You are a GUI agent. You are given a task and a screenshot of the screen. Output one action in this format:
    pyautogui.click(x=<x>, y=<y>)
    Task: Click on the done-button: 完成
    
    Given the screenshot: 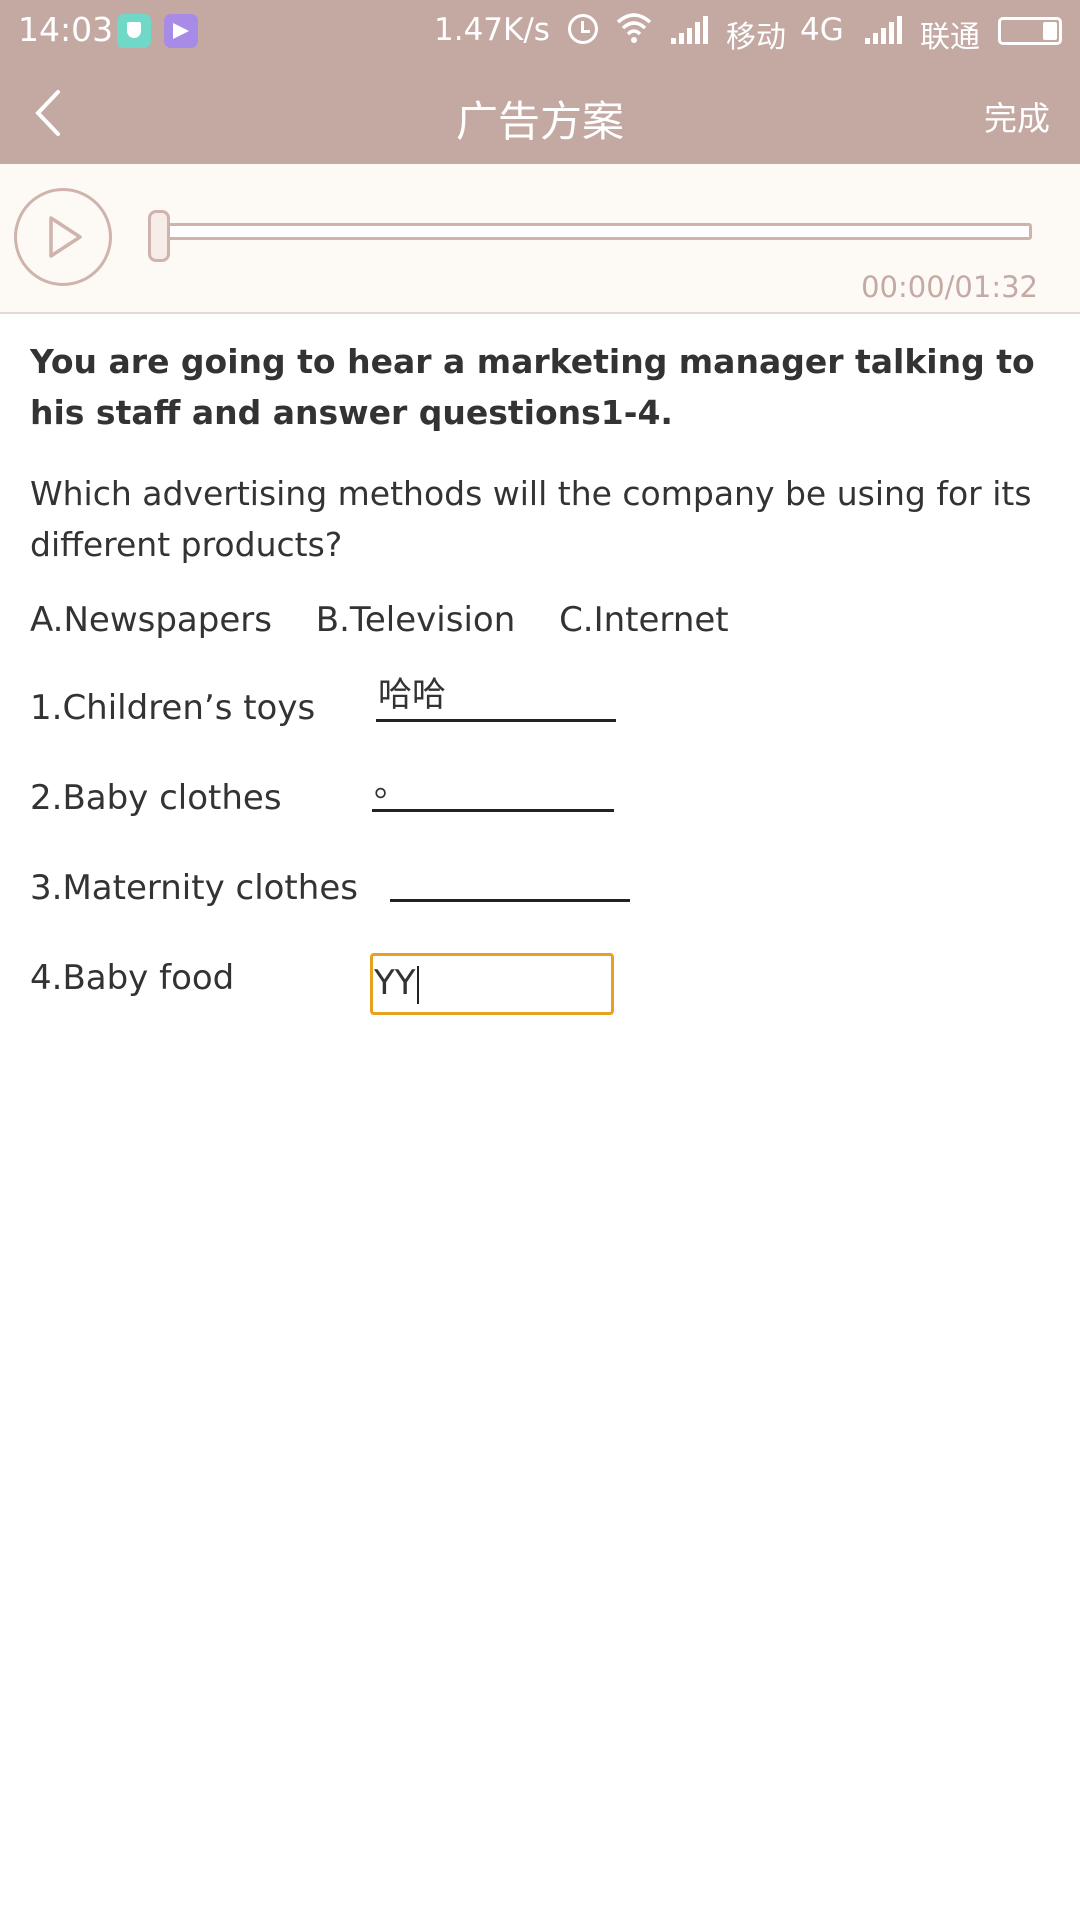 What is the action you would take?
    pyautogui.click(x=1017, y=116)
    